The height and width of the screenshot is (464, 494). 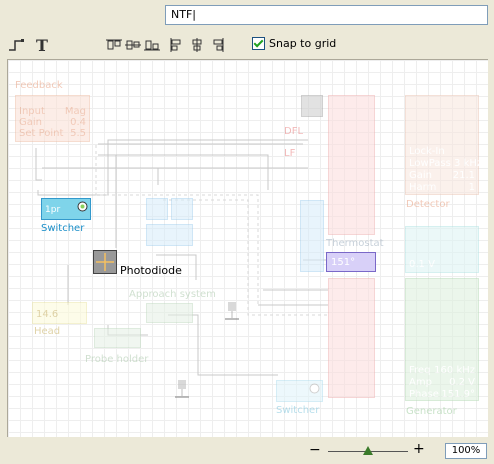 I want to click on feedback-input-value: Mag, so click(x=75, y=111).